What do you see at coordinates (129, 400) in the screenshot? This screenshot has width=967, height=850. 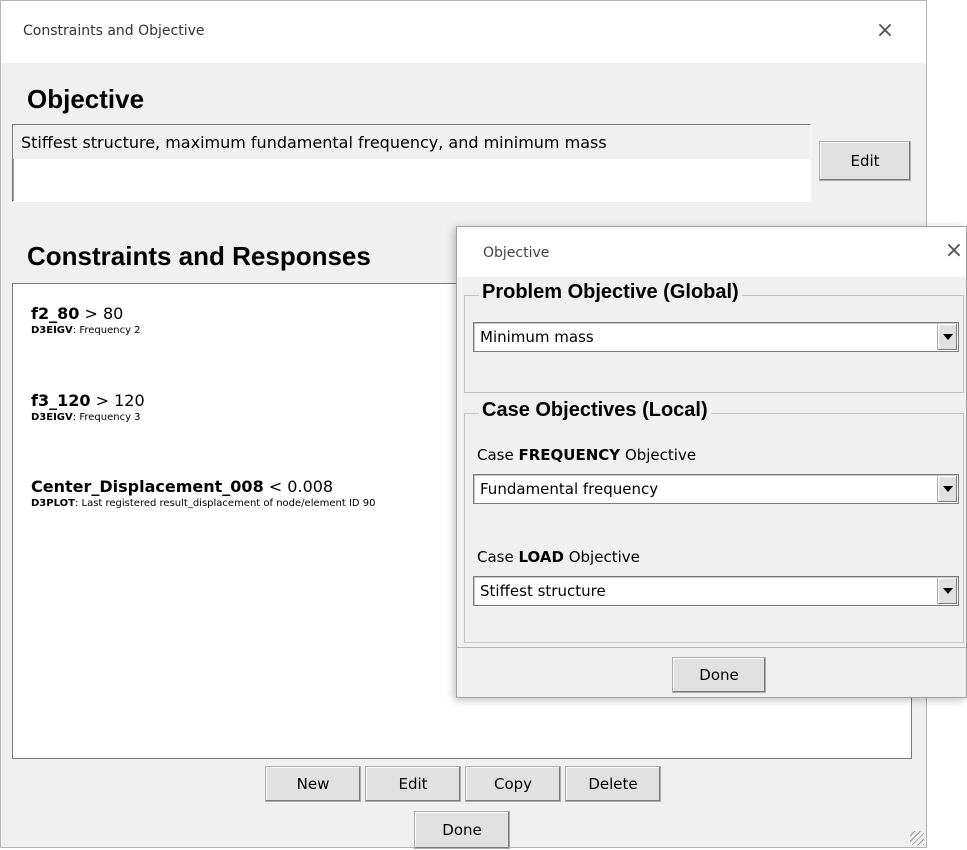 I see `constraint-value: 120` at bounding box center [129, 400].